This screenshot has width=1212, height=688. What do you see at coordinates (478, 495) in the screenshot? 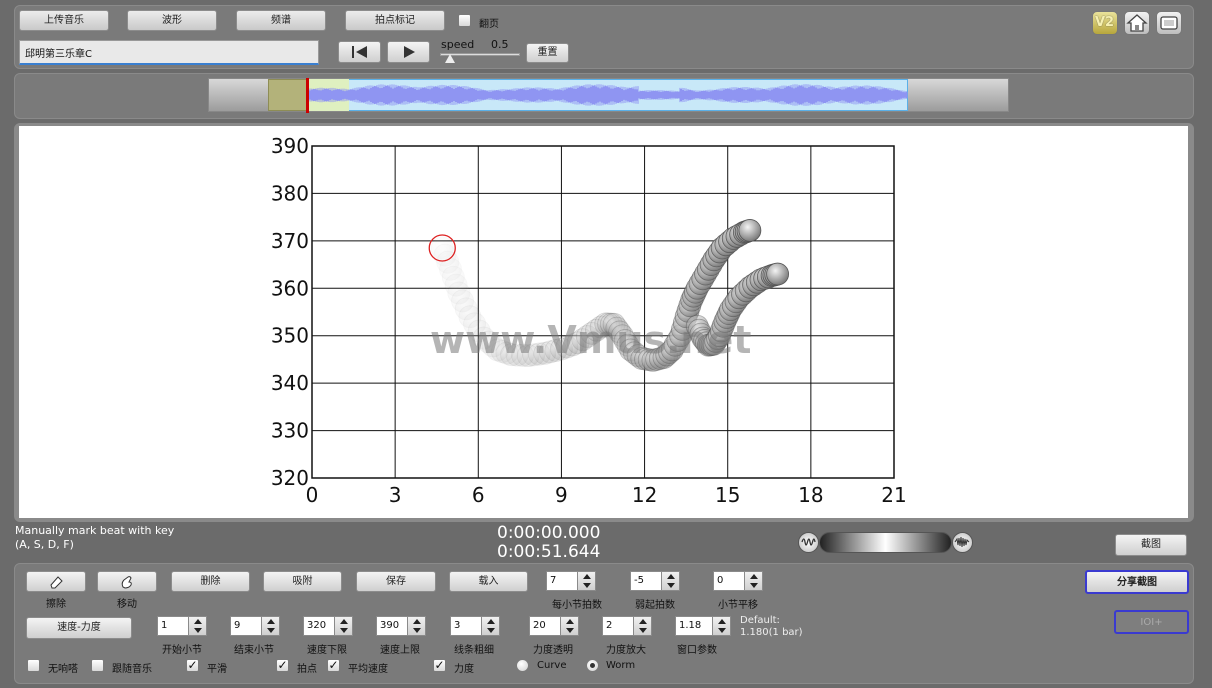
I see `x-tick-label: 6` at bounding box center [478, 495].